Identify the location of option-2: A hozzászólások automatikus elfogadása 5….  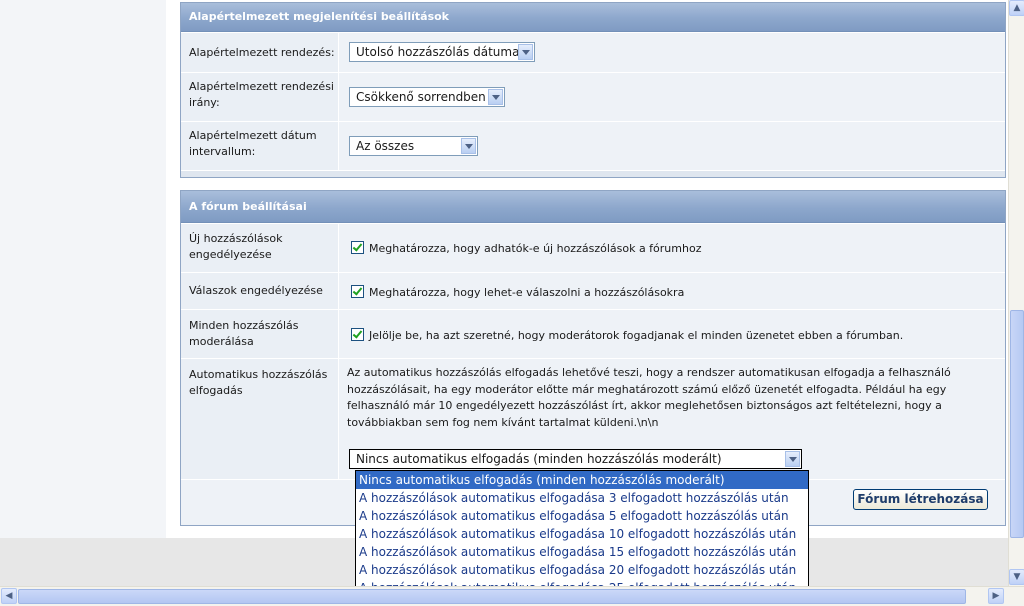
(582, 516).